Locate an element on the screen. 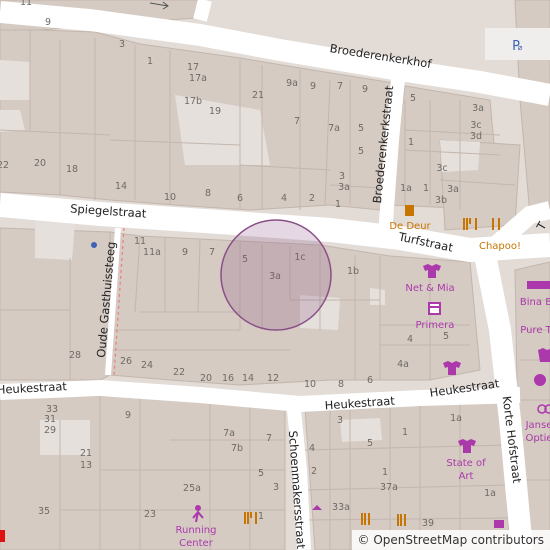  svg-text: 17b is located at coordinates (193, 101).